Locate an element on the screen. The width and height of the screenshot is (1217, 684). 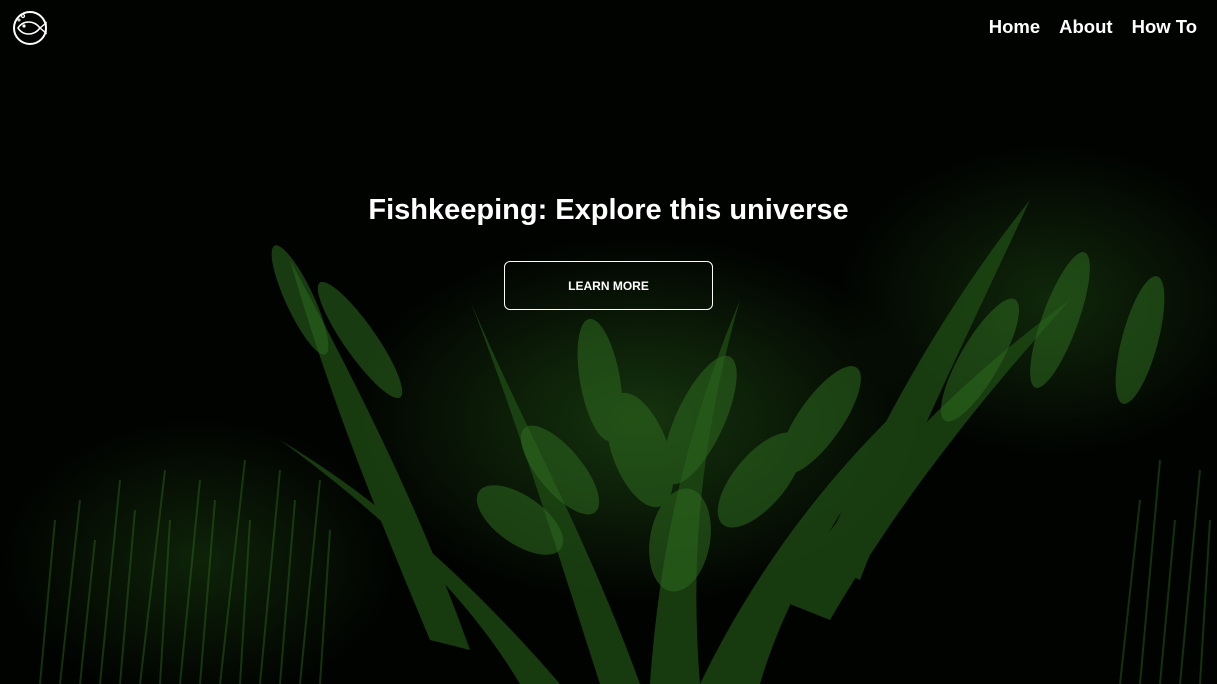
learn-more-button: LEARN MORE is located at coordinates (608, 285).